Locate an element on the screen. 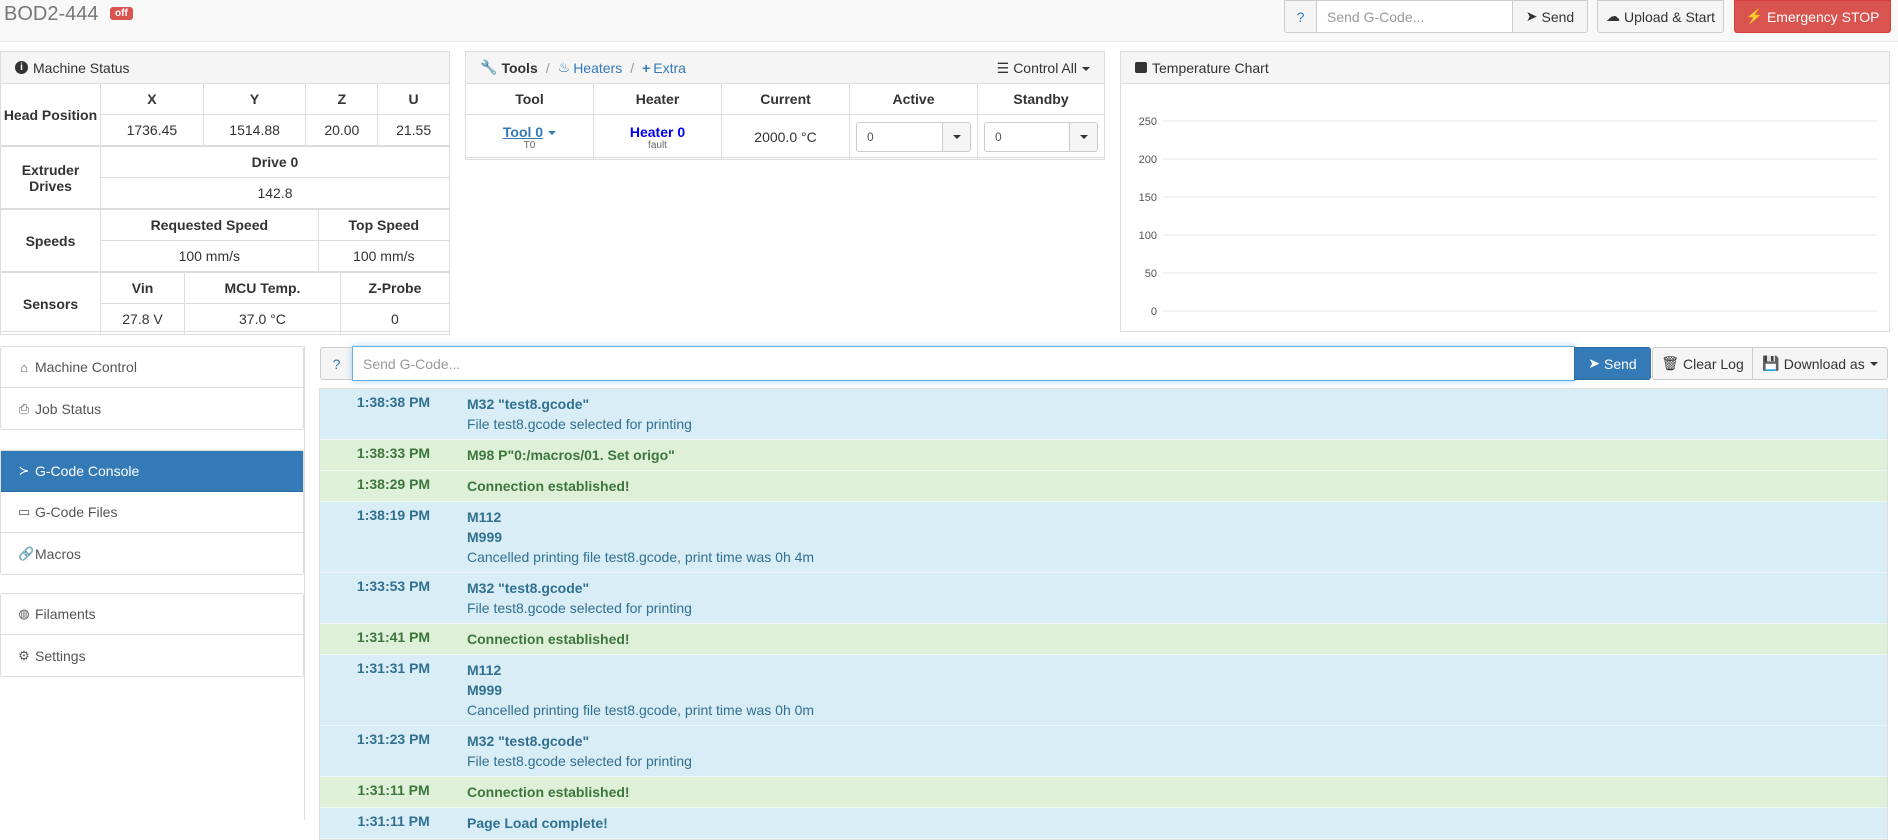 Image resolution: width=1898 pixels, height=840 pixels. sidebar-item-g-code-files: ▭ G-Code Files is located at coordinates (152, 512).